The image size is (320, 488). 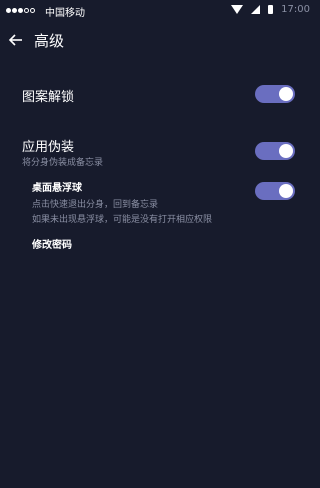 I want to click on signal-strength-icon, so click(x=20, y=10).